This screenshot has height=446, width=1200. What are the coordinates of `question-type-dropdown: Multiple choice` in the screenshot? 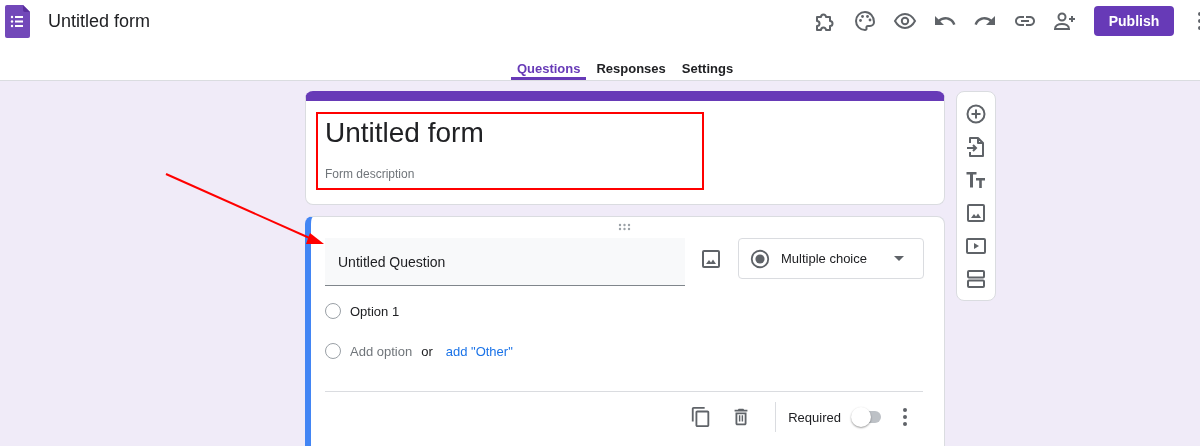 It's located at (831, 258).